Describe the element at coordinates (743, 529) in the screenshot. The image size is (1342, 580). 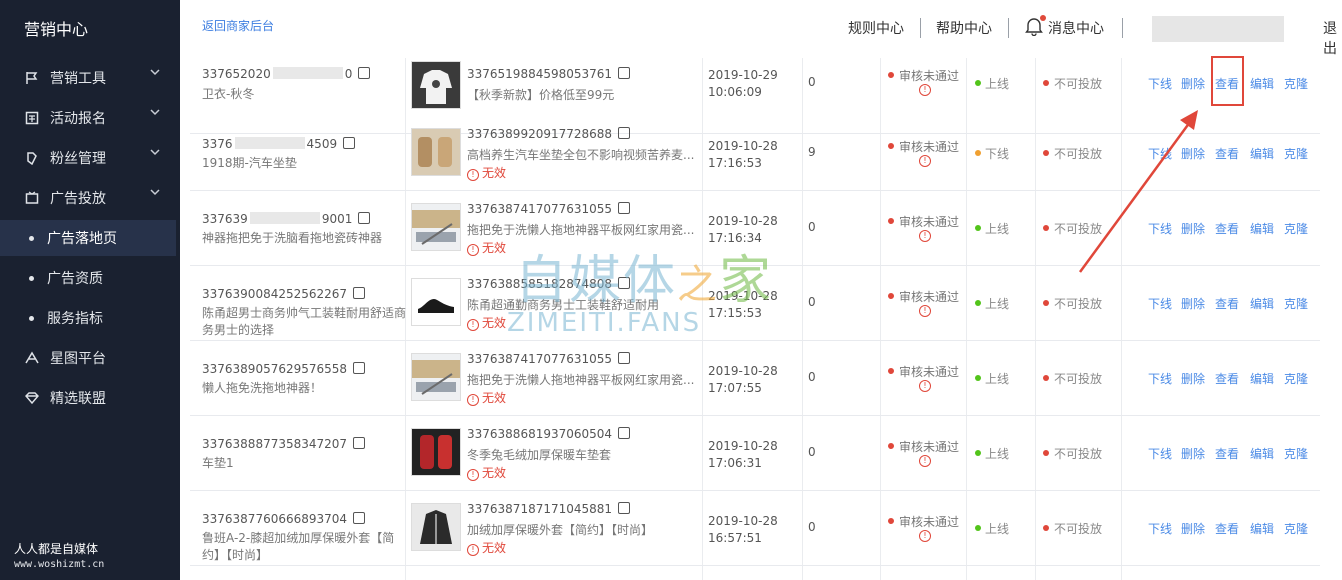
I see `created-datetime: 2019-10-28 16:57:51` at that location.